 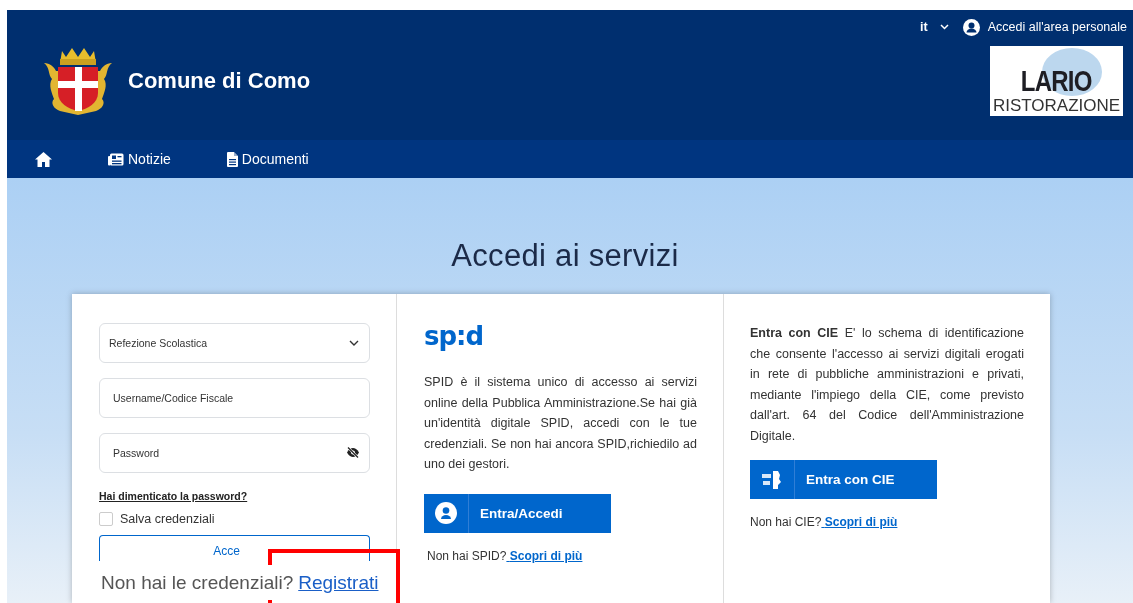 What do you see at coordinates (234, 398) in the screenshot?
I see `username-field: Username/Codice Fiscale` at bounding box center [234, 398].